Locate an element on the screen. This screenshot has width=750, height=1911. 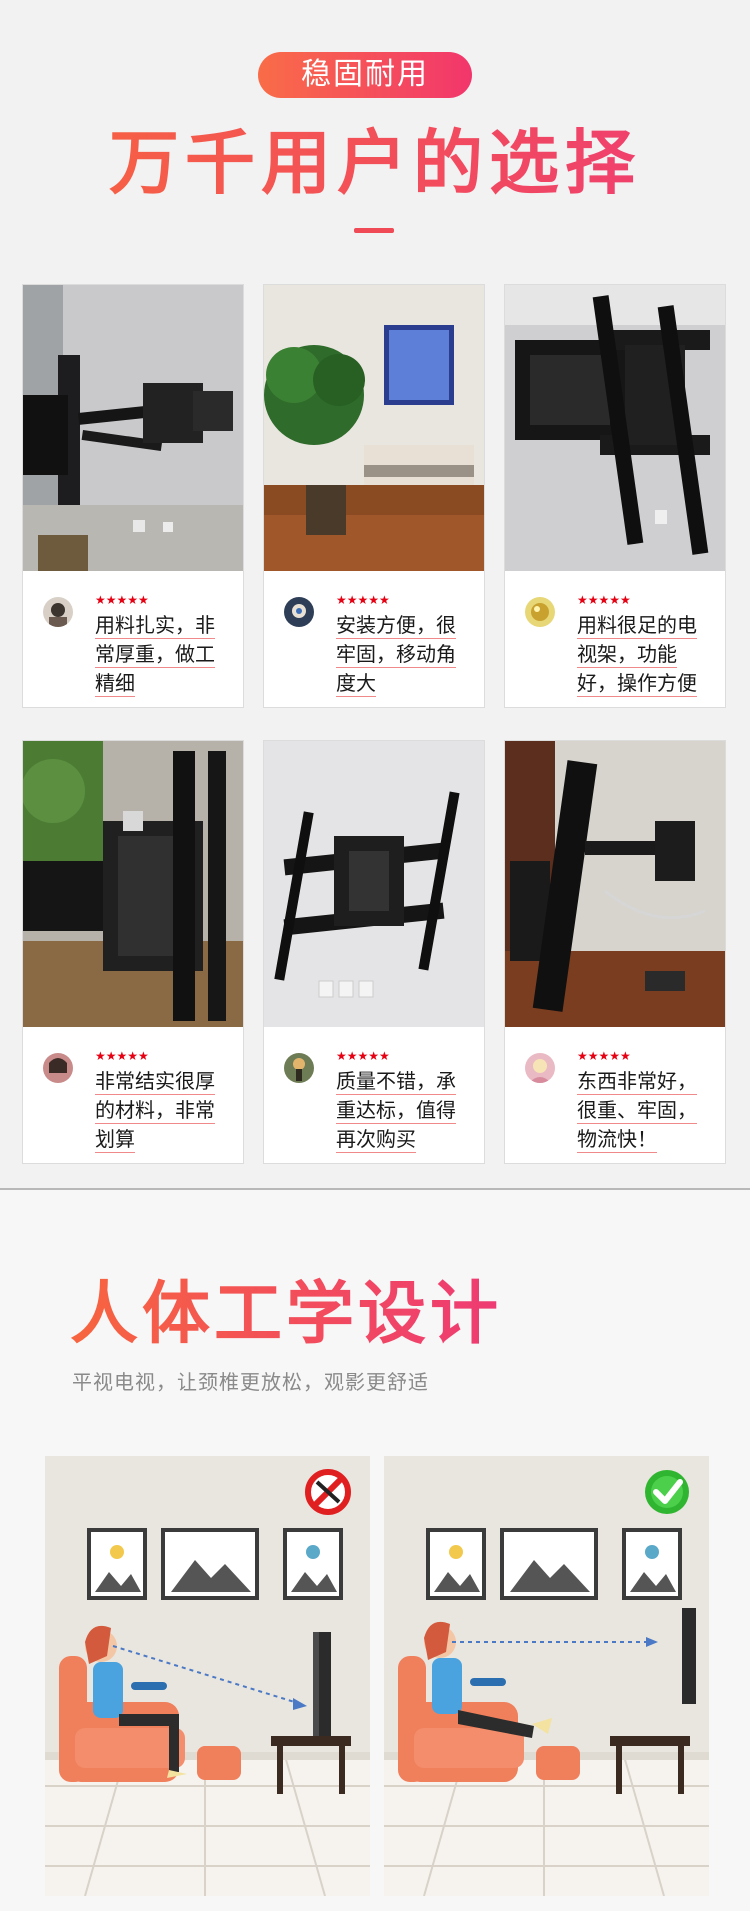
review-photo-living-room-tv is located at coordinates (374, 428).